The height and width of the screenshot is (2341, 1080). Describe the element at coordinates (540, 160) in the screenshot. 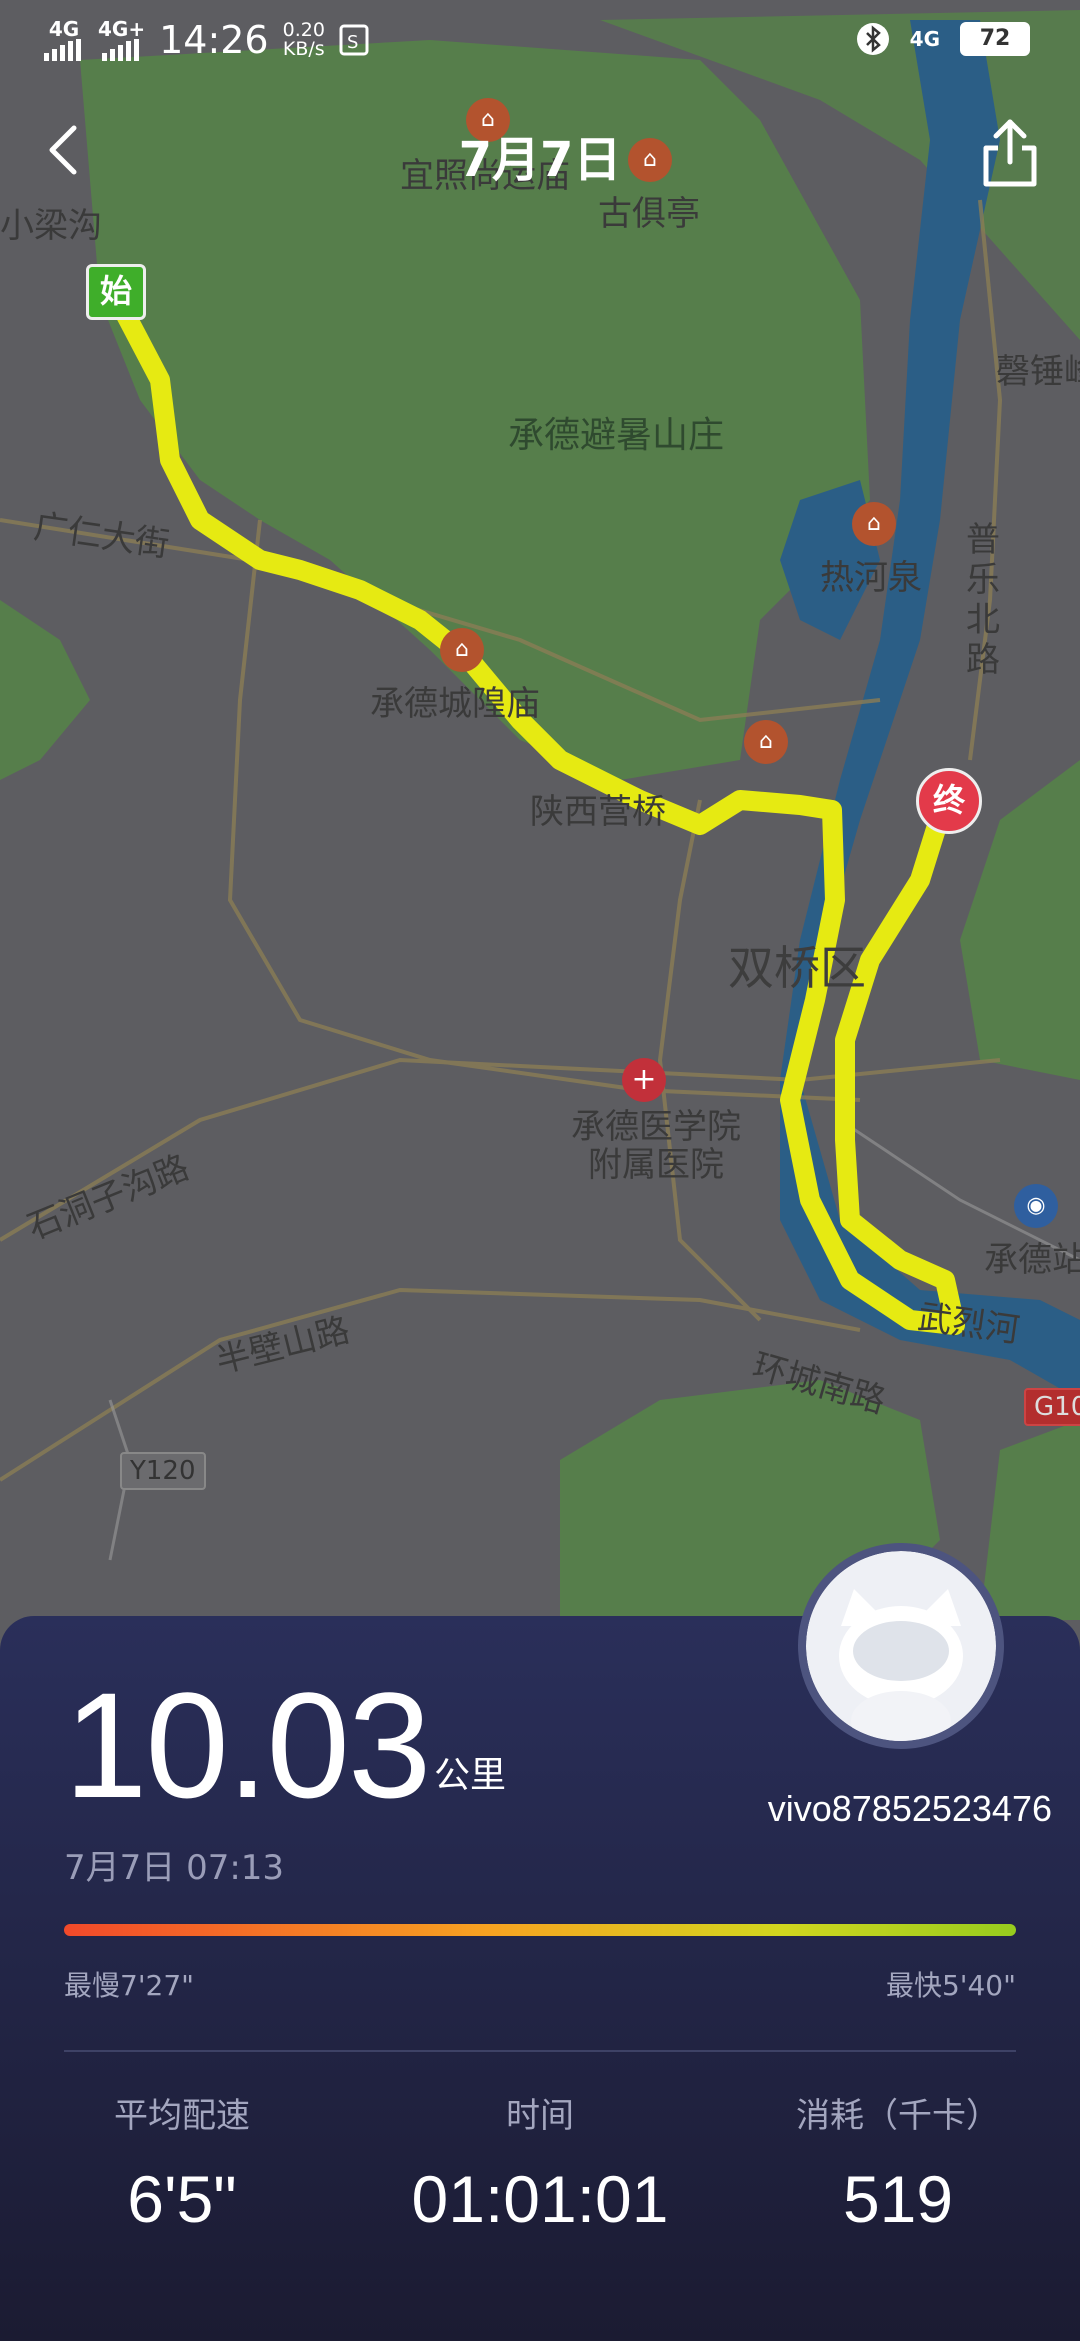

I see `page-title: 7月7日` at that location.